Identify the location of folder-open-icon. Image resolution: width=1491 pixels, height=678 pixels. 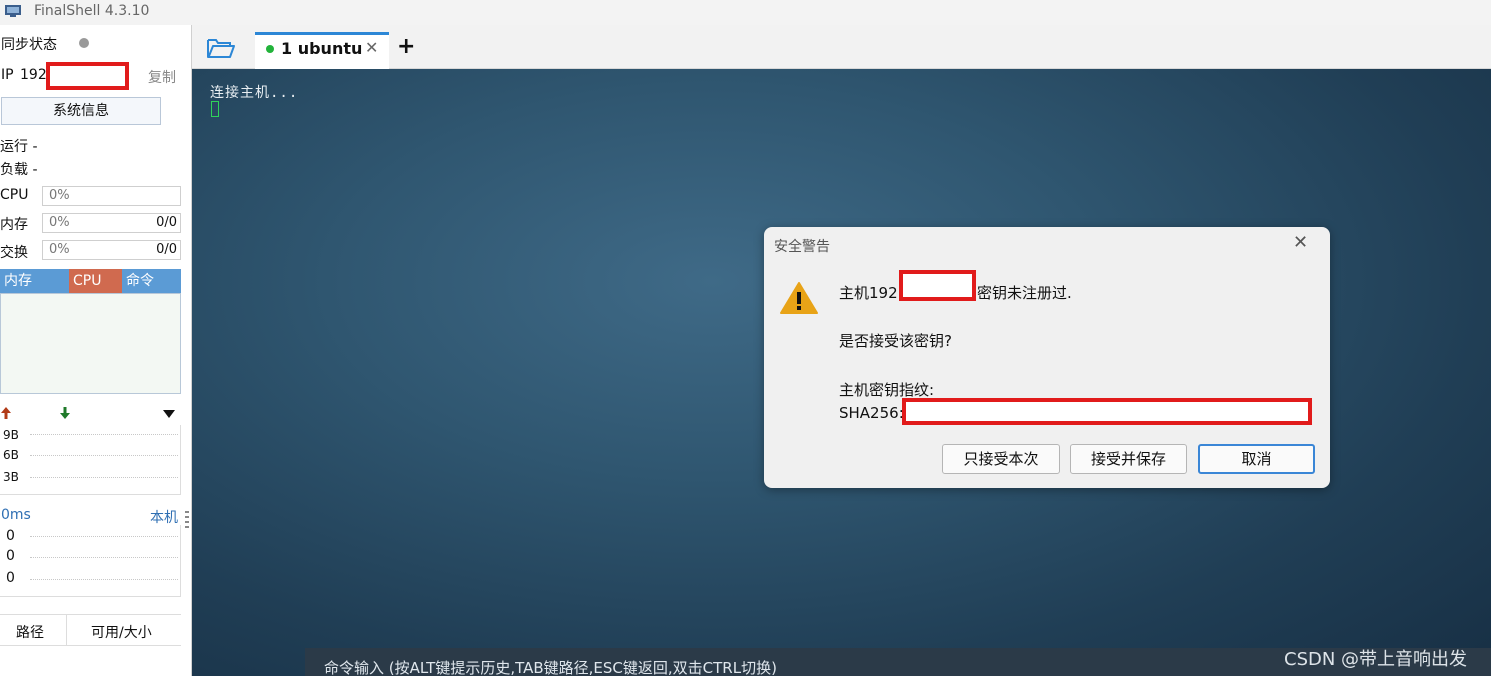
(221, 48).